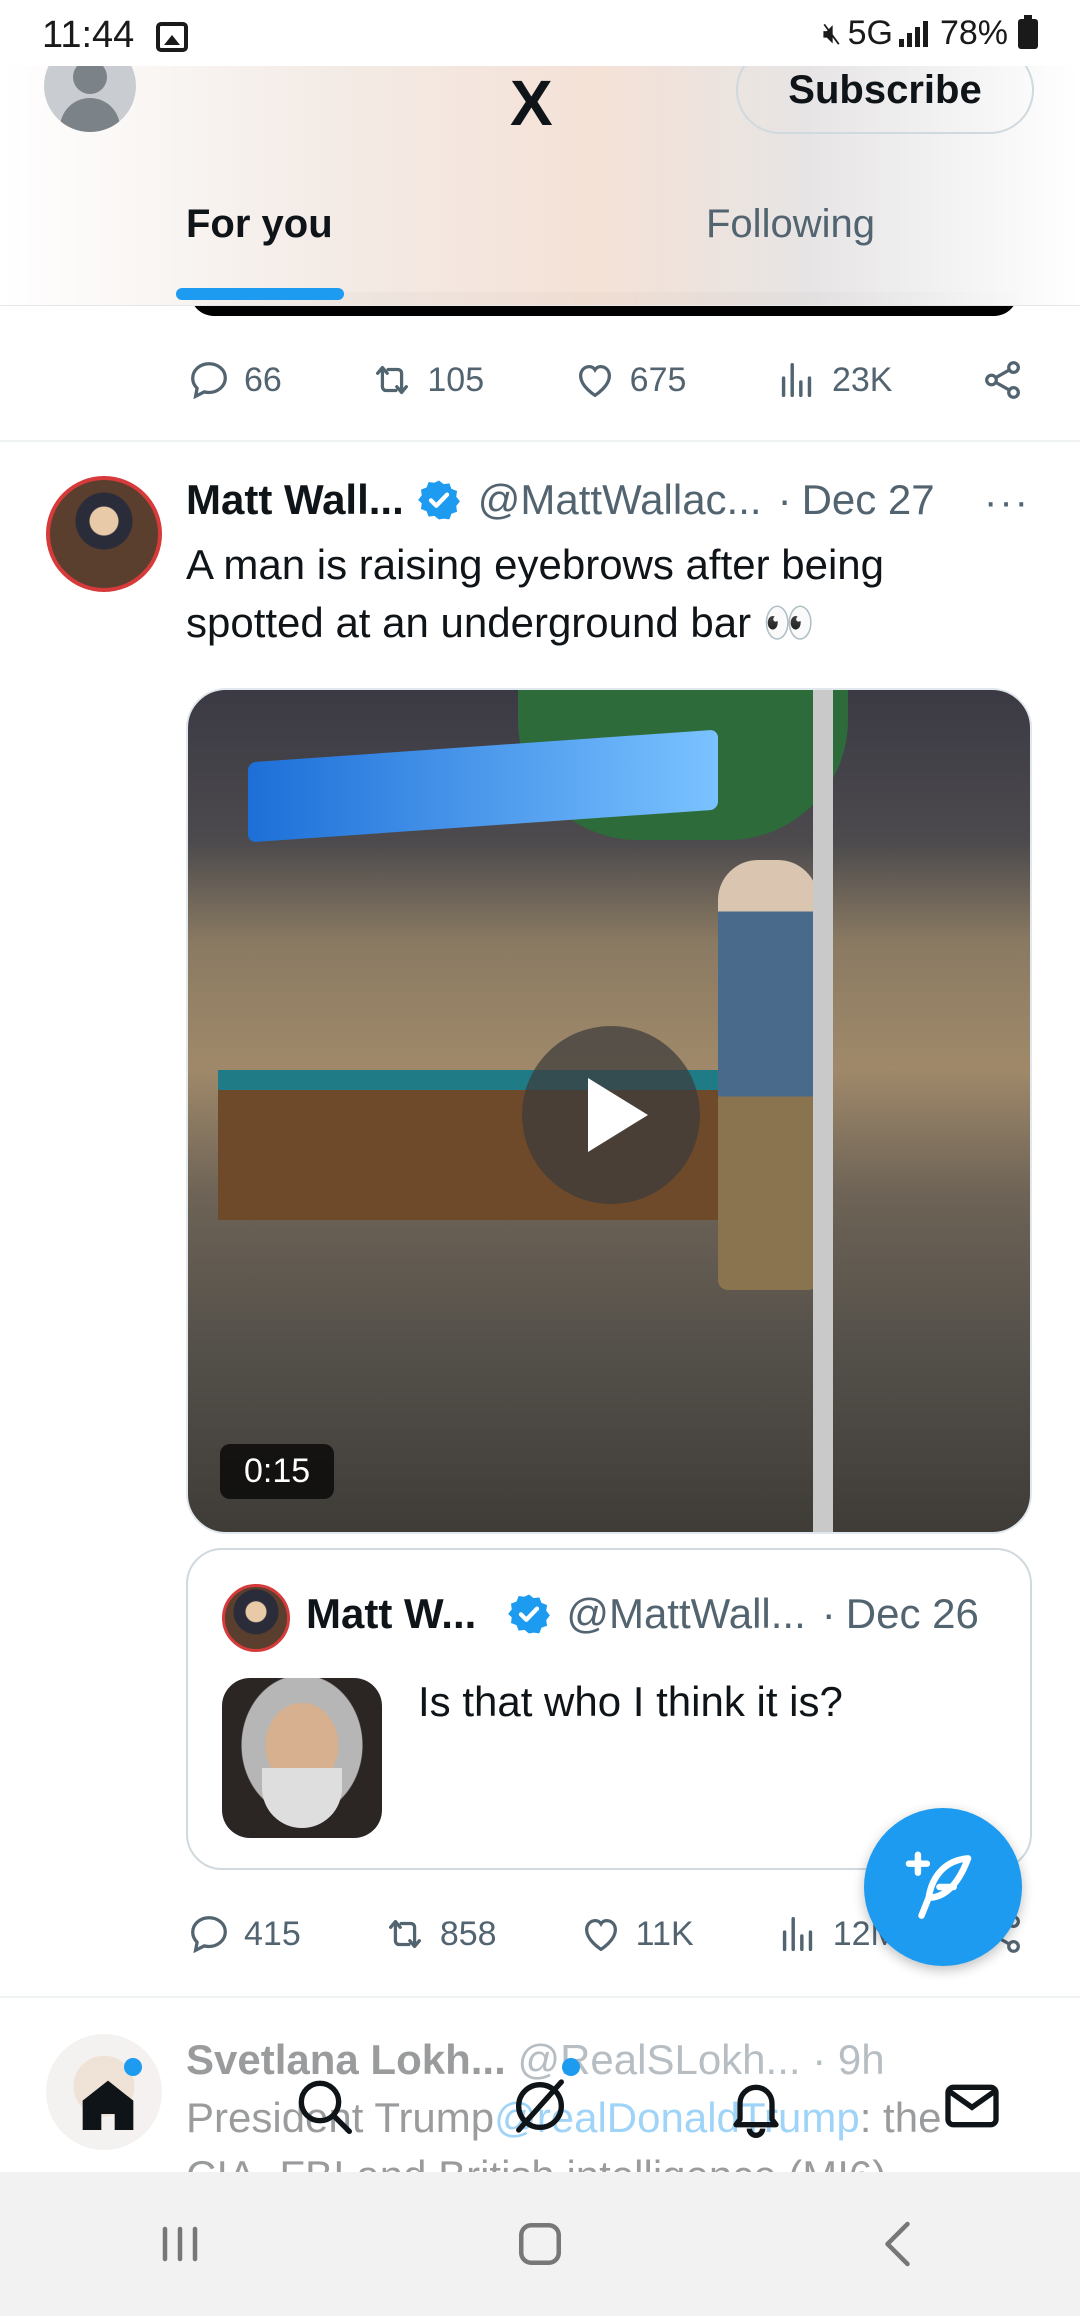 This screenshot has height=2316, width=1080. I want to click on grok-notification-dot, so click(571, 2067).